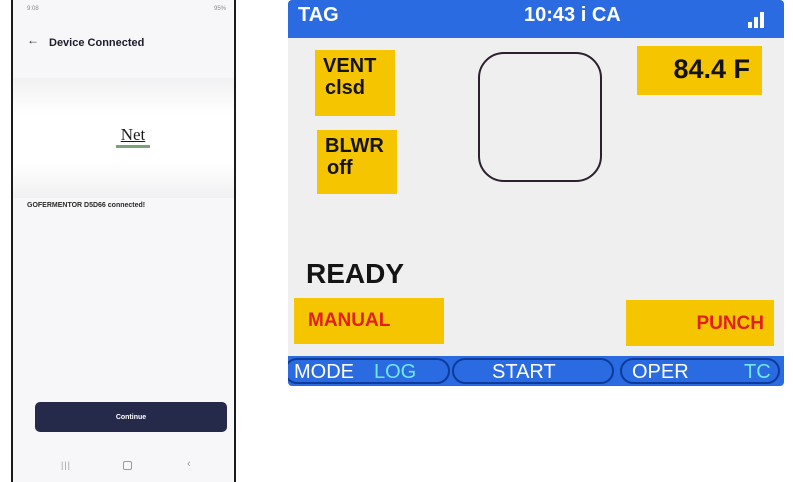 Image resolution: width=793 pixels, height=482 pixels. Describe the element at coordinates (97, 43) in the screenshot. I see `page-title: Device Connected` at that location.